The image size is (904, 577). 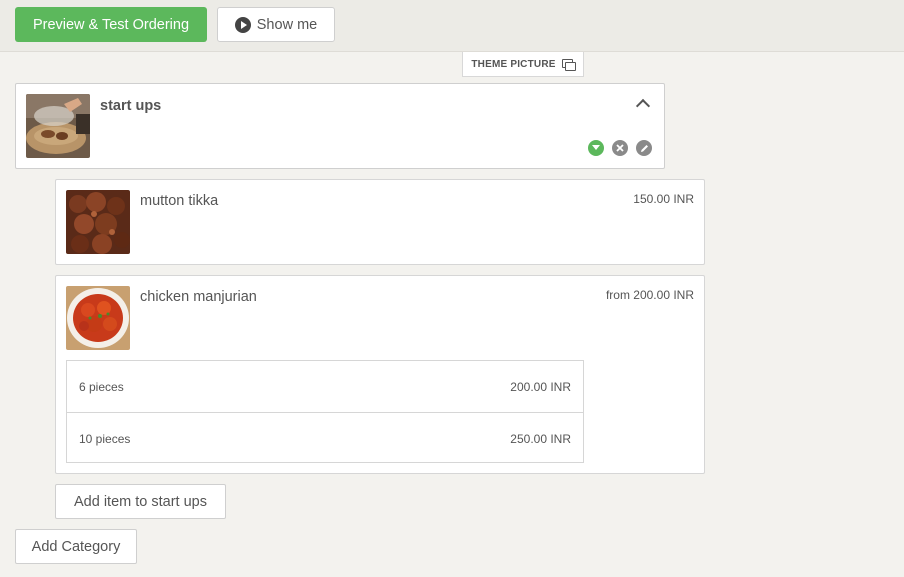 I want to click on category-card: start ups, so click(x=340, y=126).